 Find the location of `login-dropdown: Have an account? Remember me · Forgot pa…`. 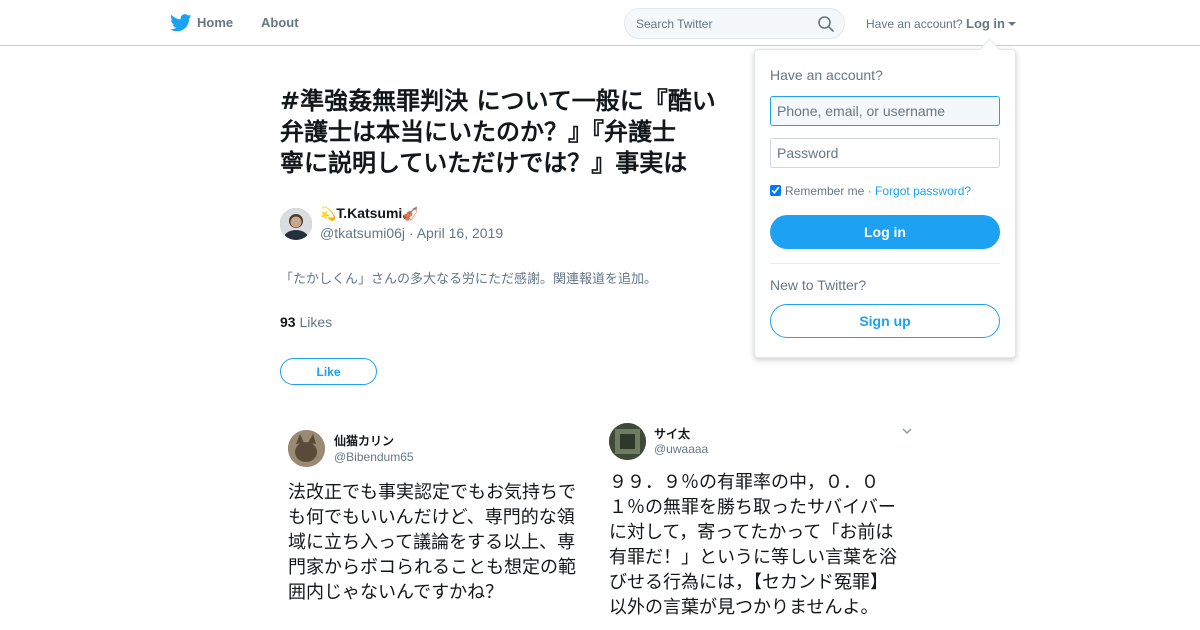

login-dropdown: Have an account? Remember me · Forgot pa… is located at coordinates (885, 203).